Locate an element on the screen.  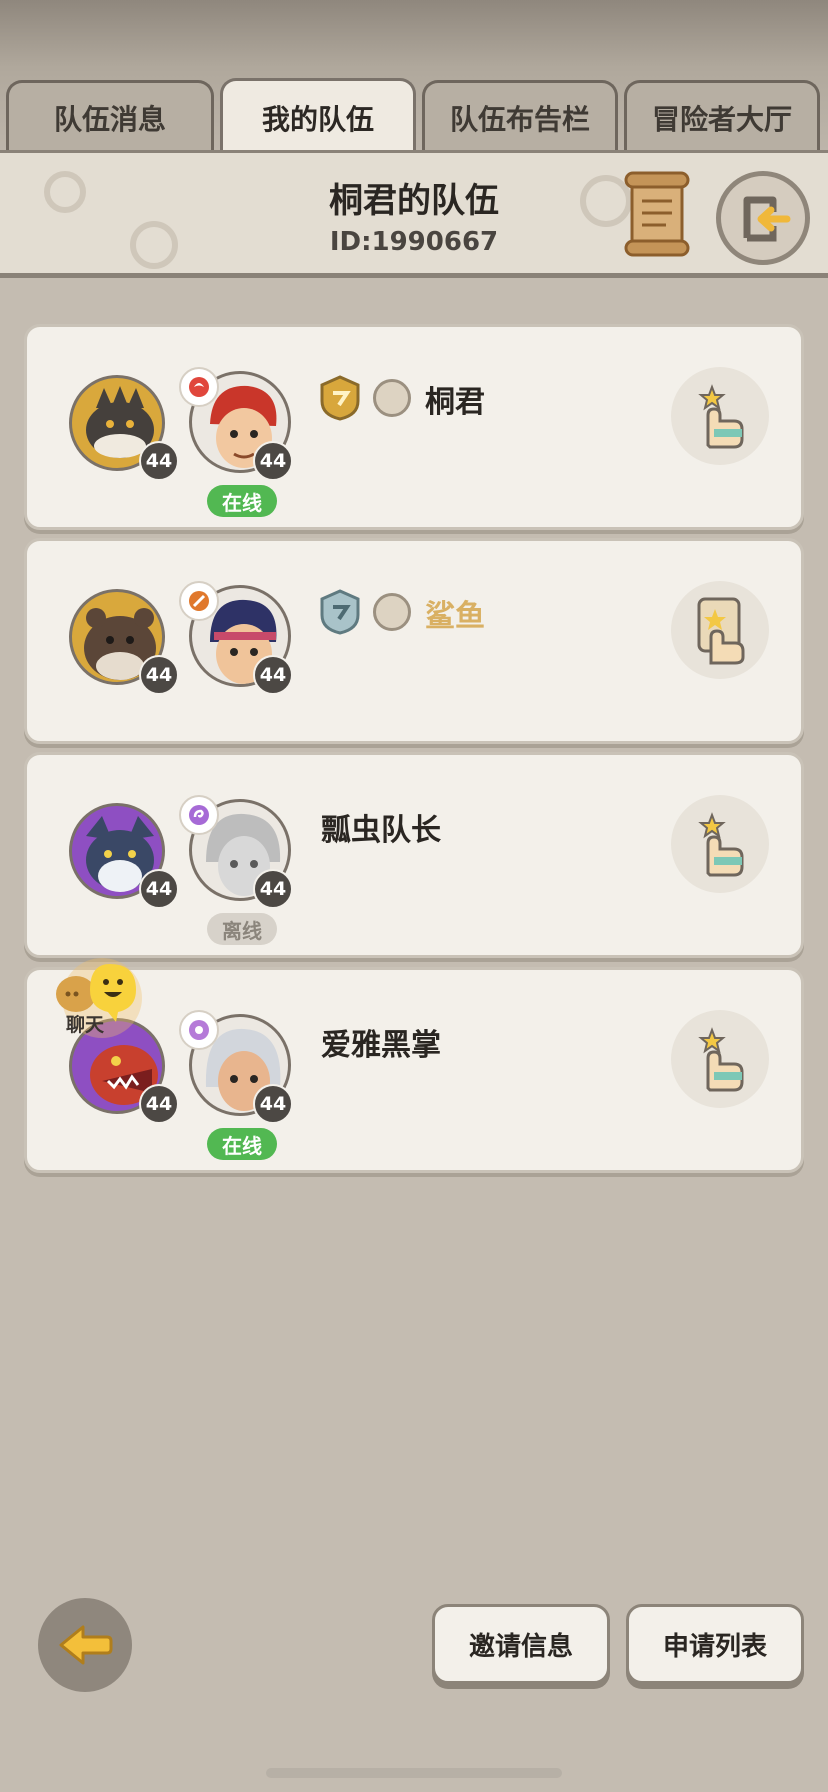
member-card: 44 44 在线 桐君 is located at coordinates (414, 427).